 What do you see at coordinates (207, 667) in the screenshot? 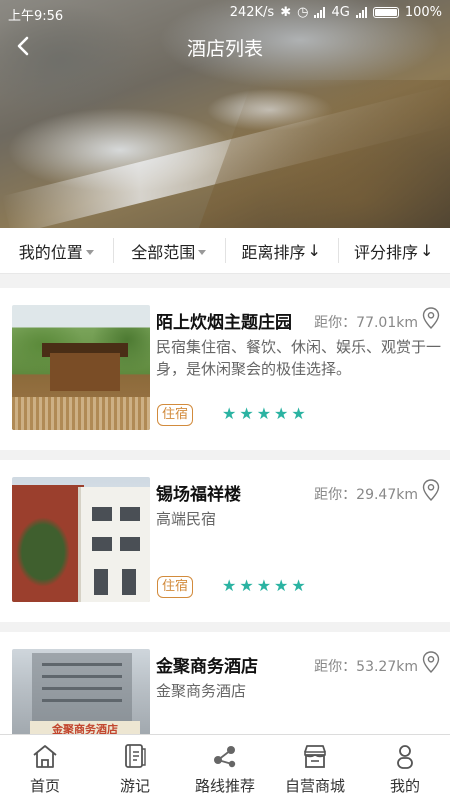
I see `hotel-name: 金聚商务酒店` at bounding box center [207, 667].